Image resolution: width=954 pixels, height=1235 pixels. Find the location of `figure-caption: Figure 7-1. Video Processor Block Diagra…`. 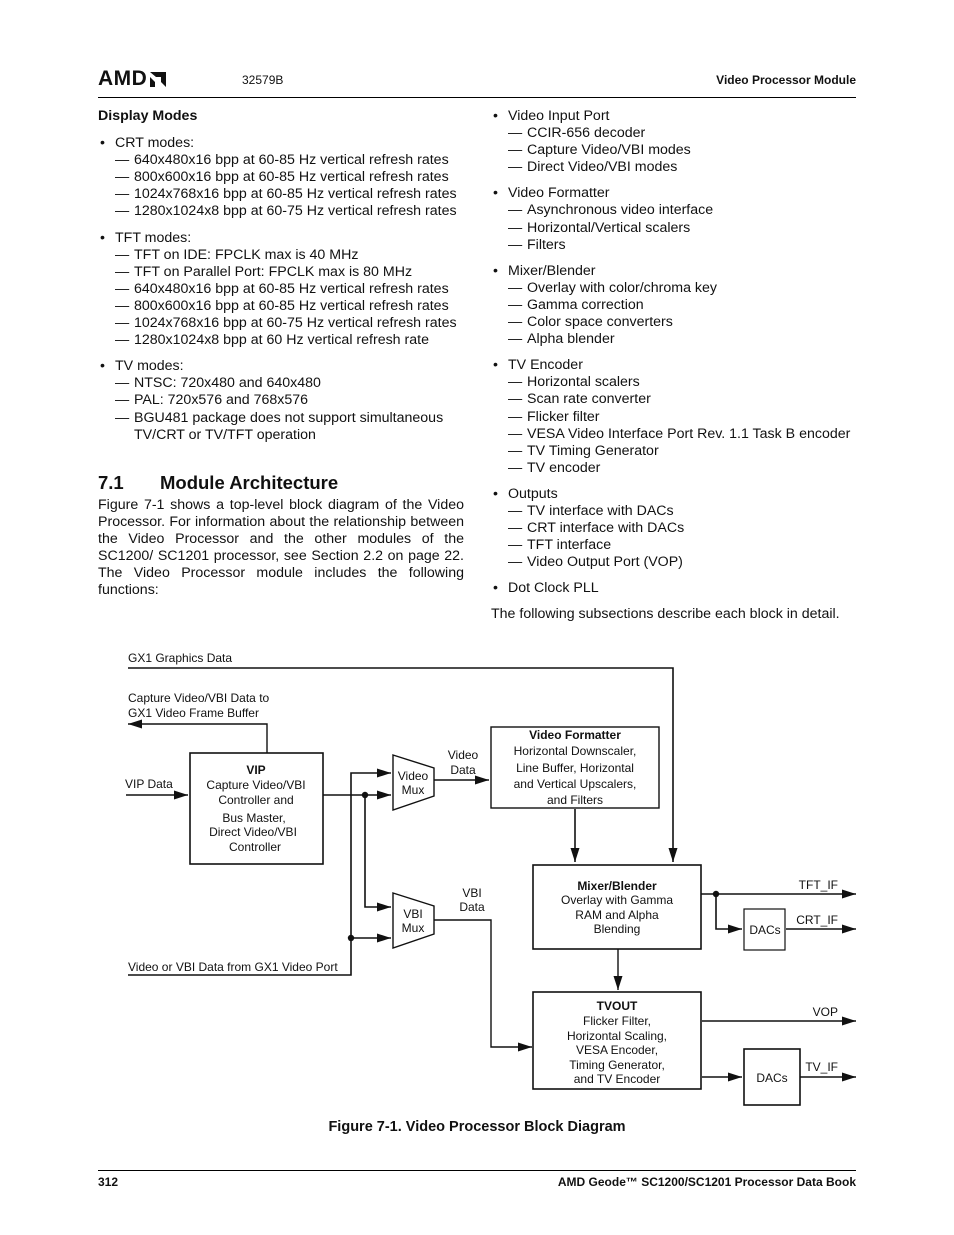

figure-caption: Figure 7-1. Video Processor Block Diagra… is located at coordinates (477, 1127).